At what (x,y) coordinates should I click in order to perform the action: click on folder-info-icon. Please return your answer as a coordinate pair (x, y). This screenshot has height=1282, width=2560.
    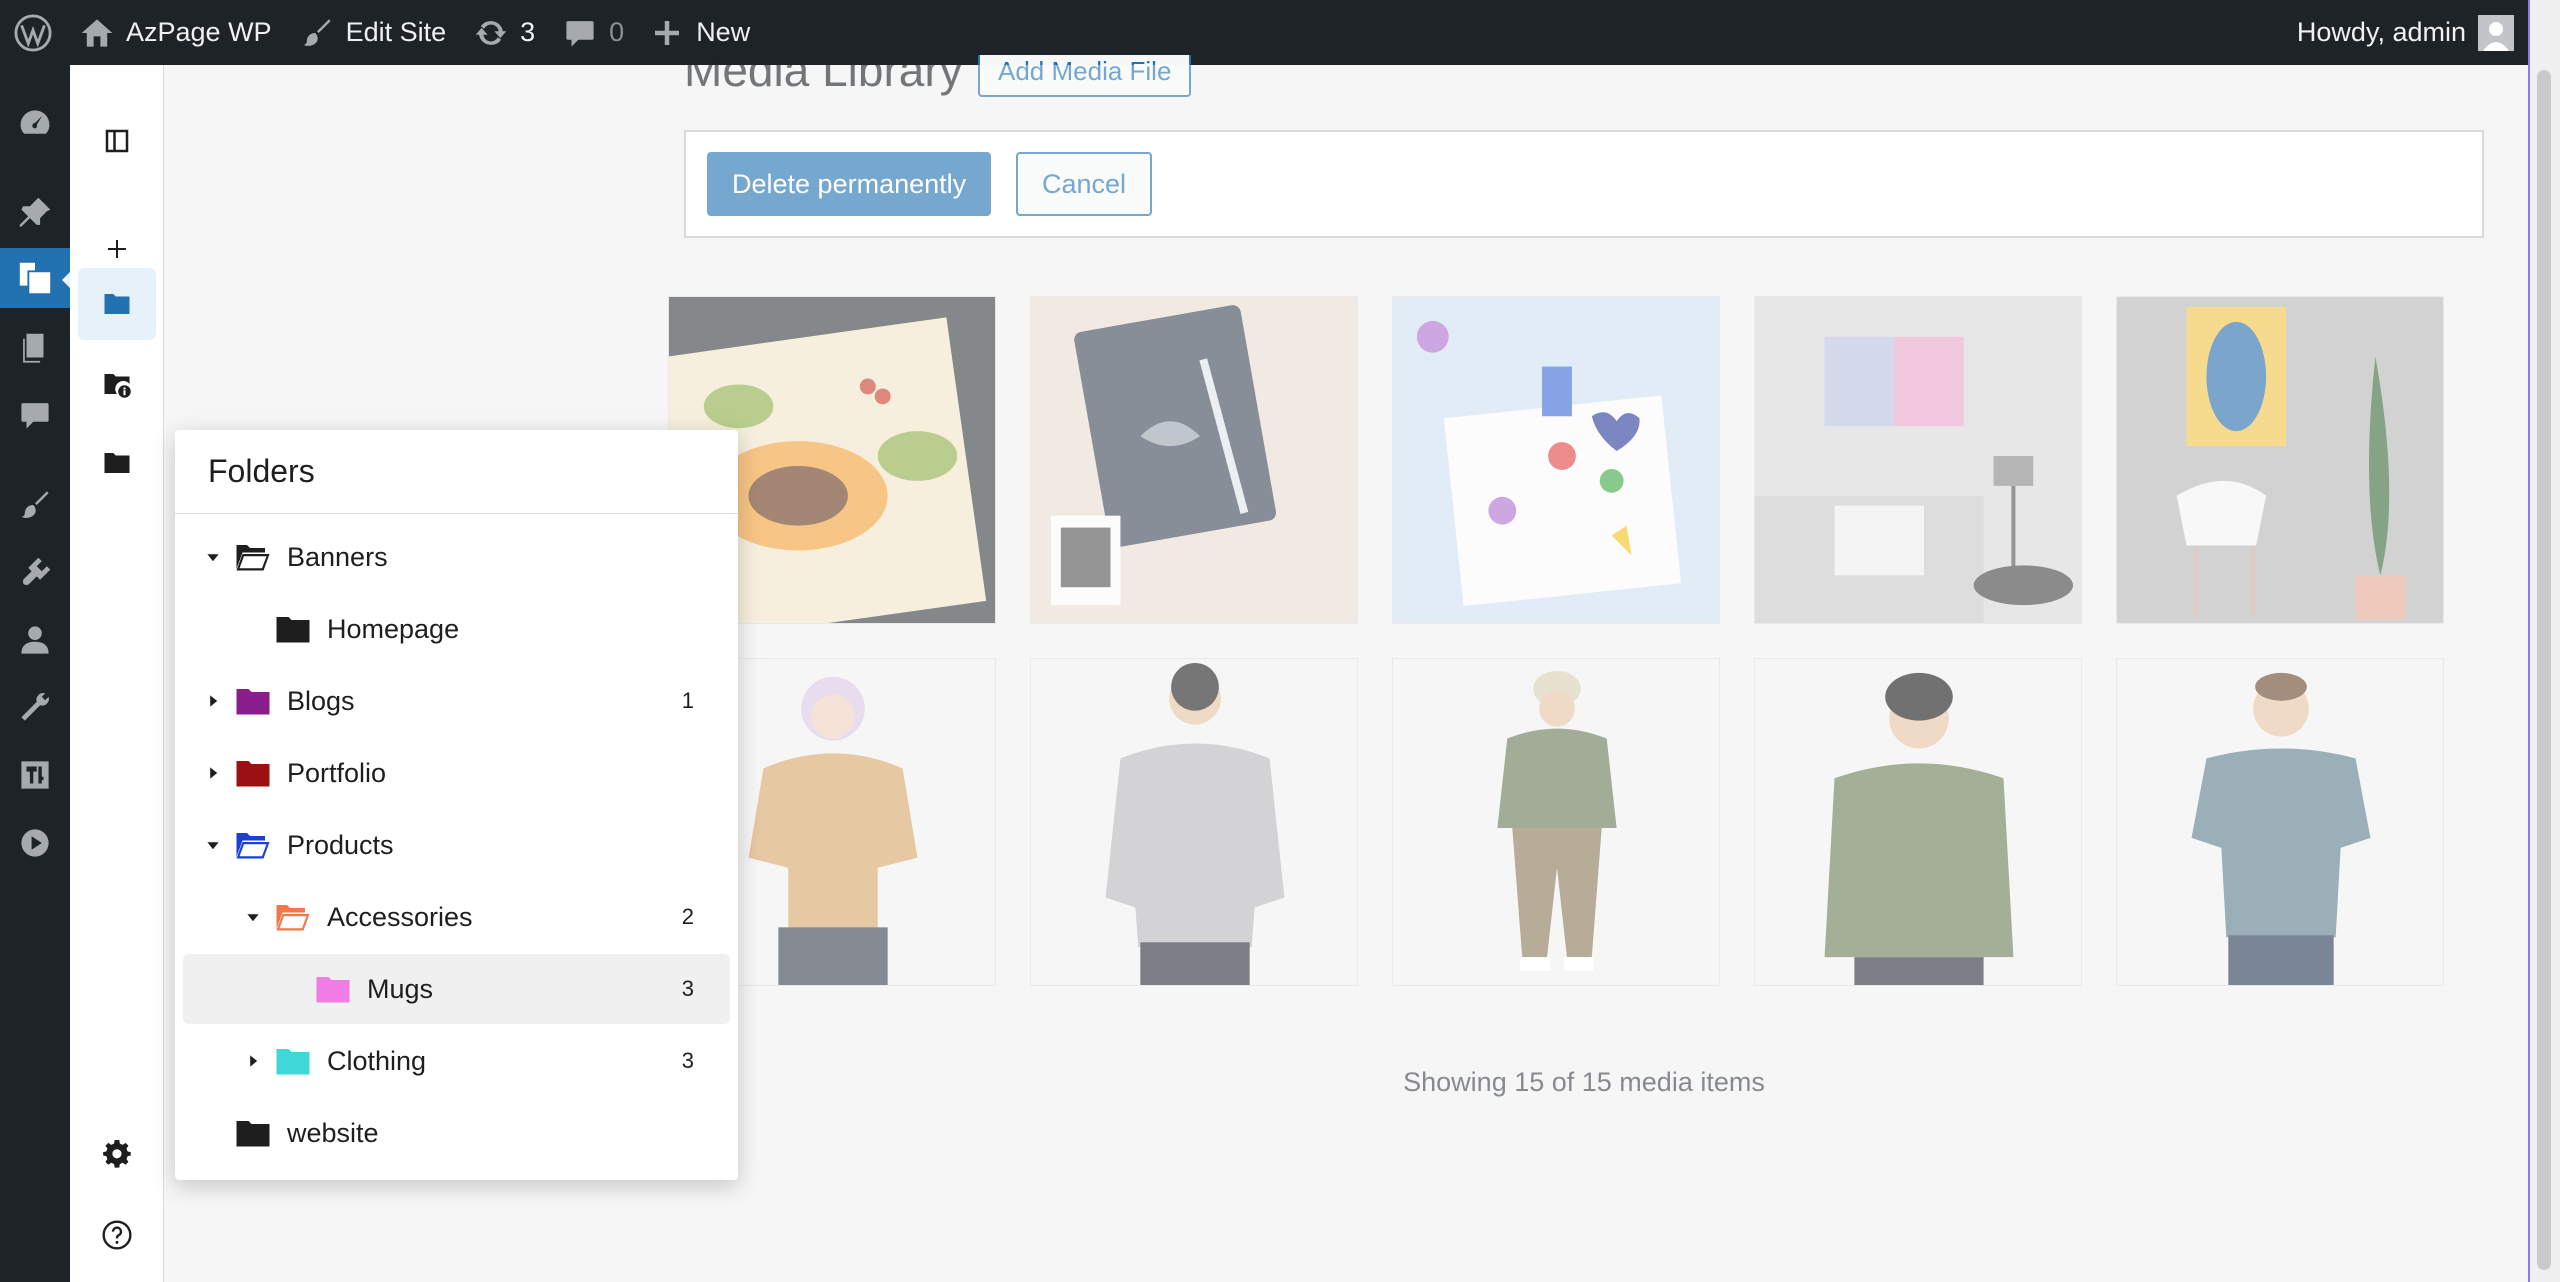
    Looking at the image, I should click on (117, 386).